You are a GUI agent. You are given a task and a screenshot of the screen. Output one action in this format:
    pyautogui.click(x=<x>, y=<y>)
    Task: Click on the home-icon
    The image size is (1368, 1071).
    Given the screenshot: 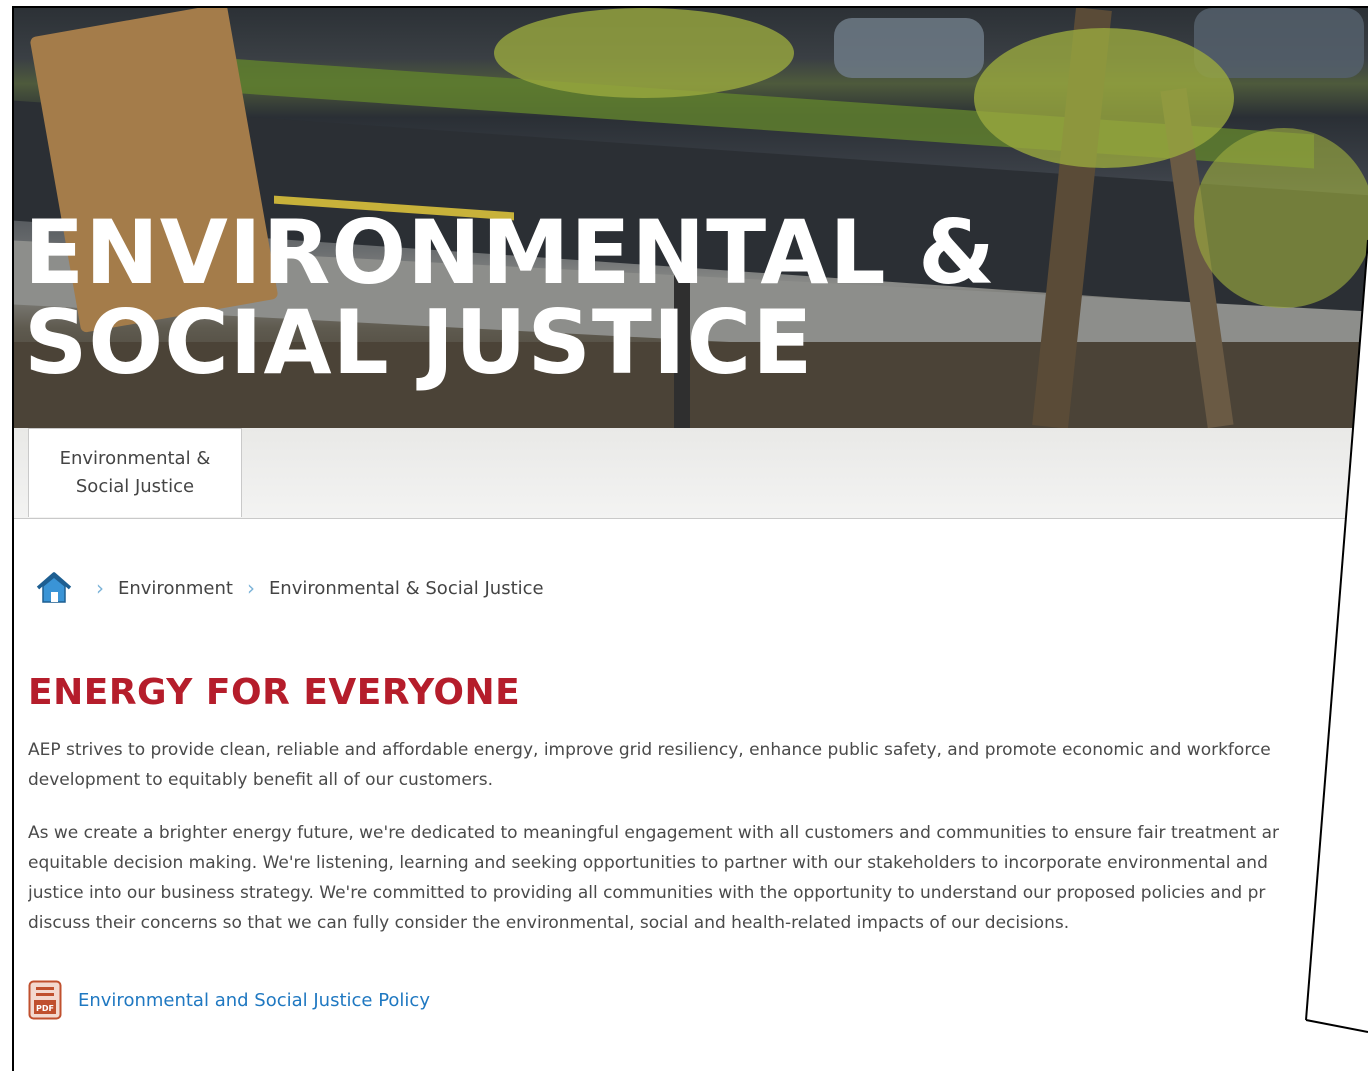 What is the action you would take?
    pyautogui.click(x=54, y=588)
    